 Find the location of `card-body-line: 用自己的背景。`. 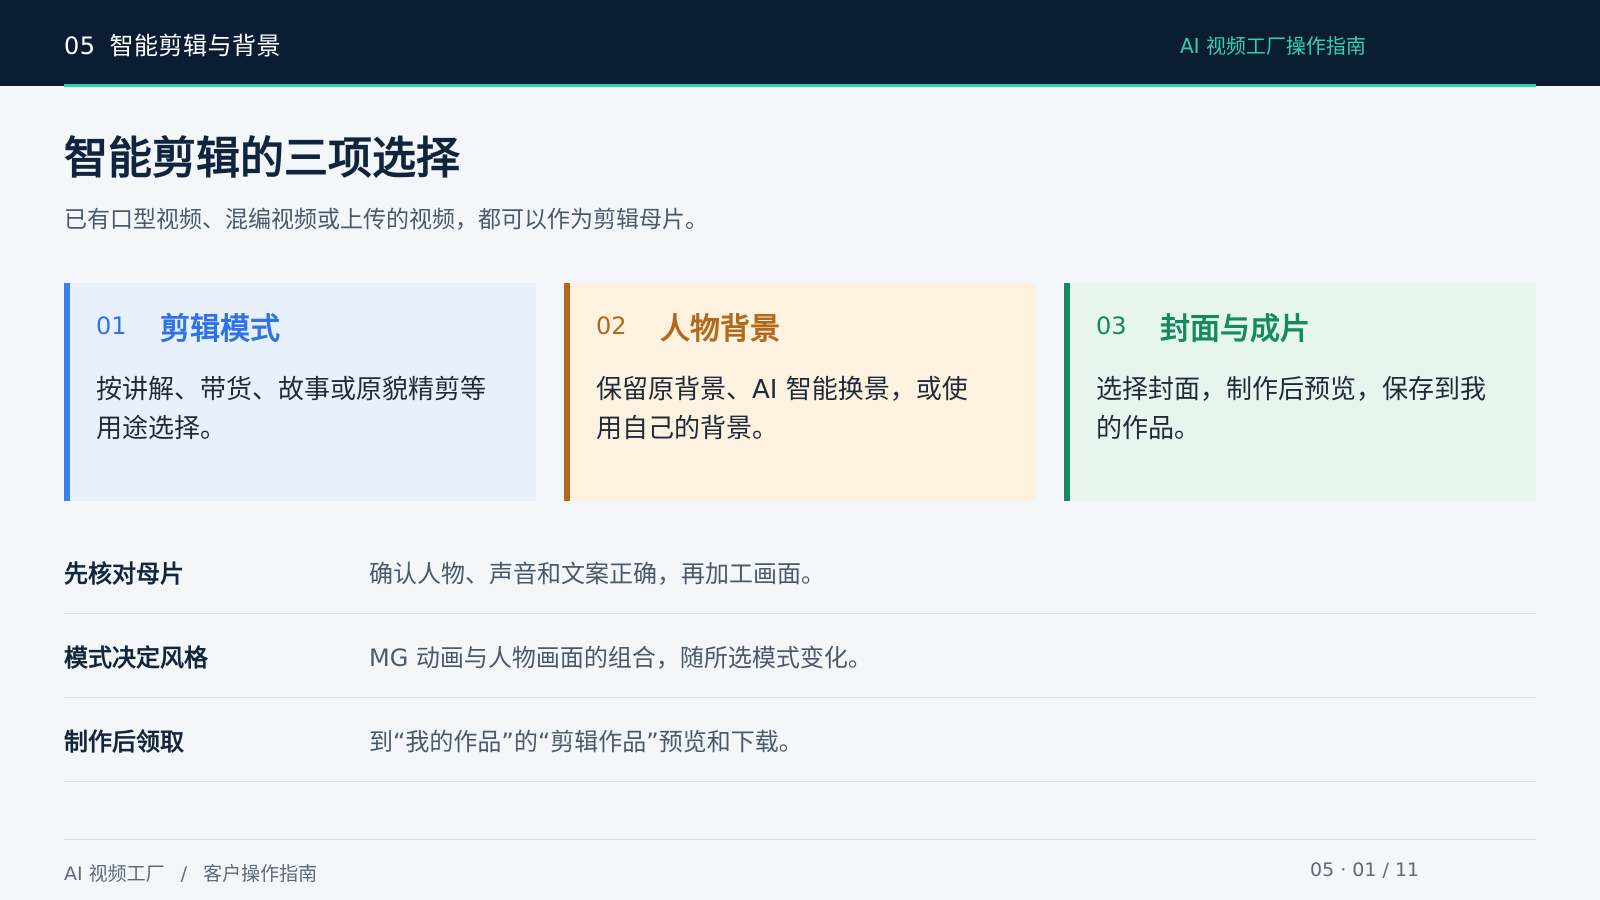

card-body-line: 用自己的背景。 is located at coordinates (687, 429).